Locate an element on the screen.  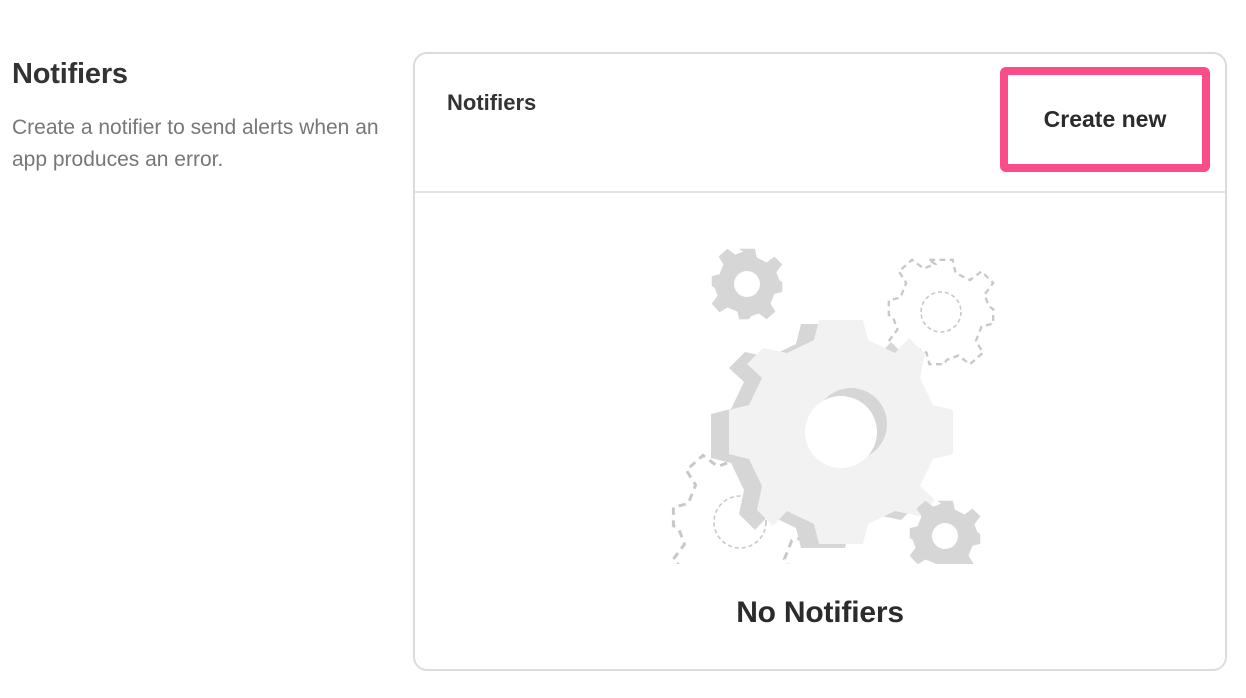
card-title: Notifiers is located at coordinates (492, 102).